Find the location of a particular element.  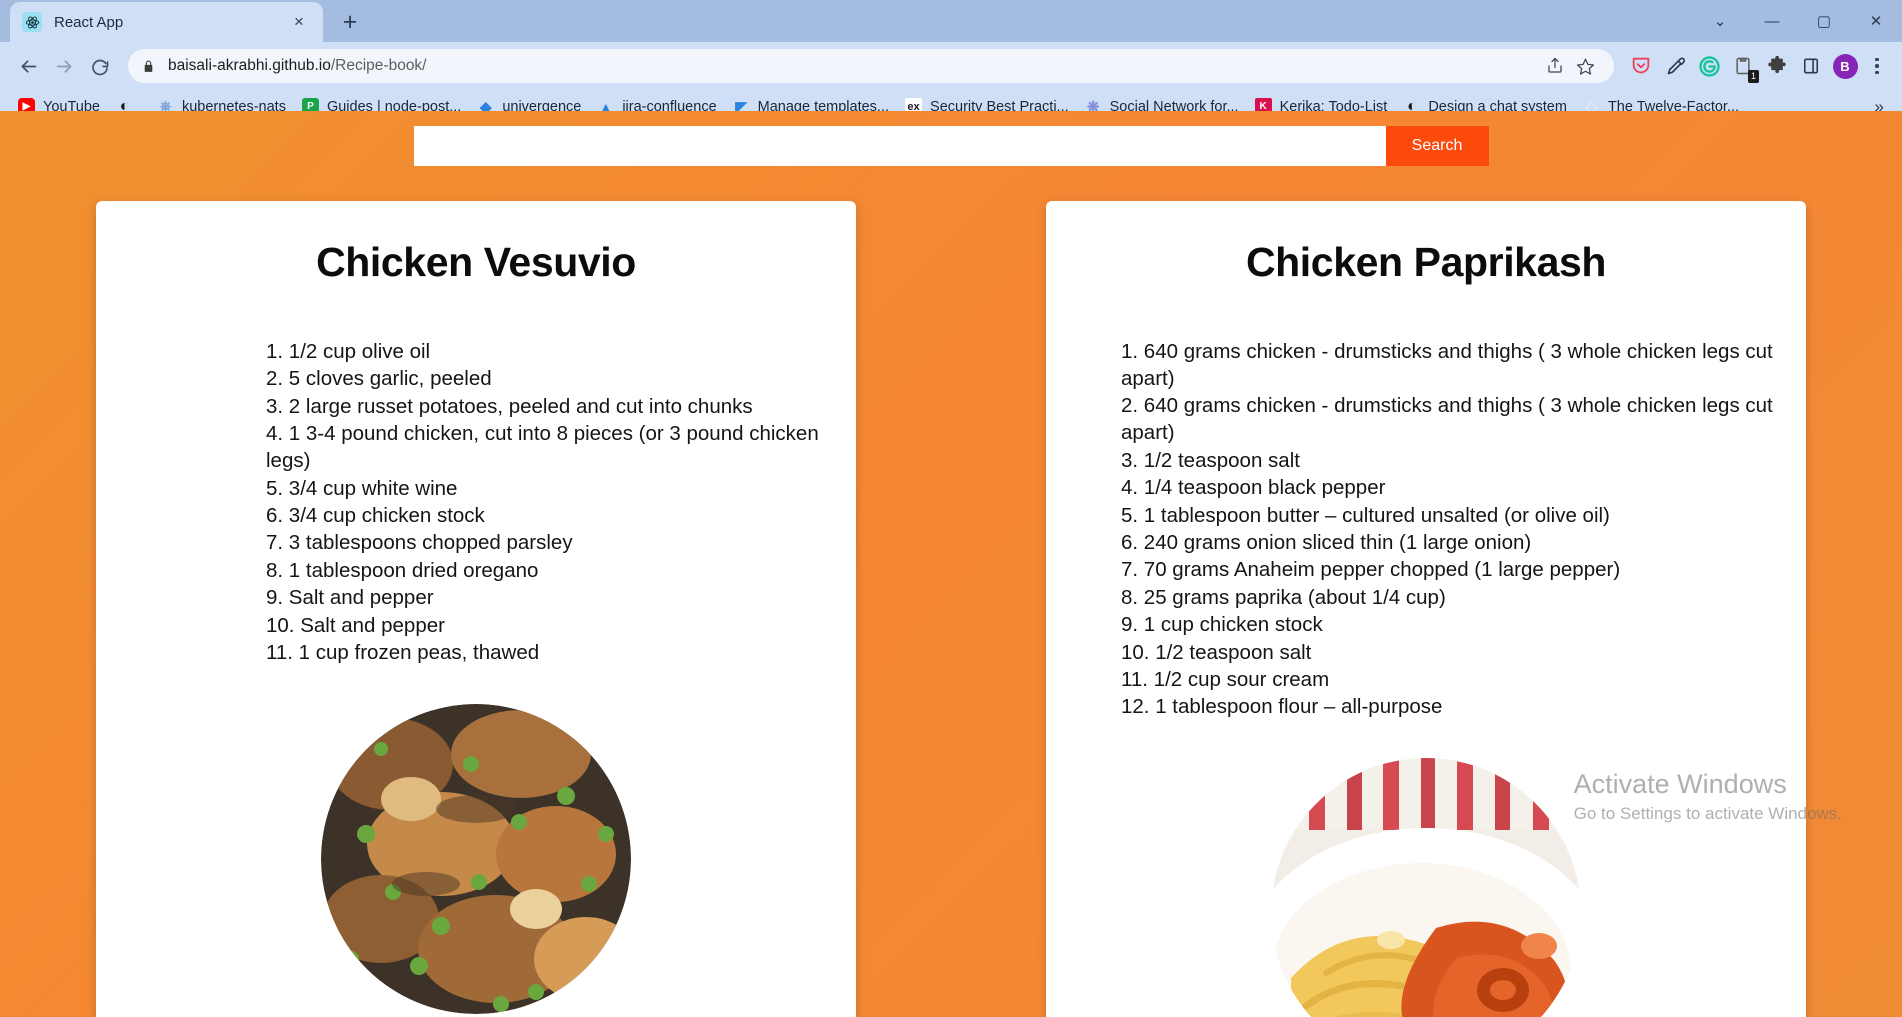

reload-icon is located at coordinates (100, 66).